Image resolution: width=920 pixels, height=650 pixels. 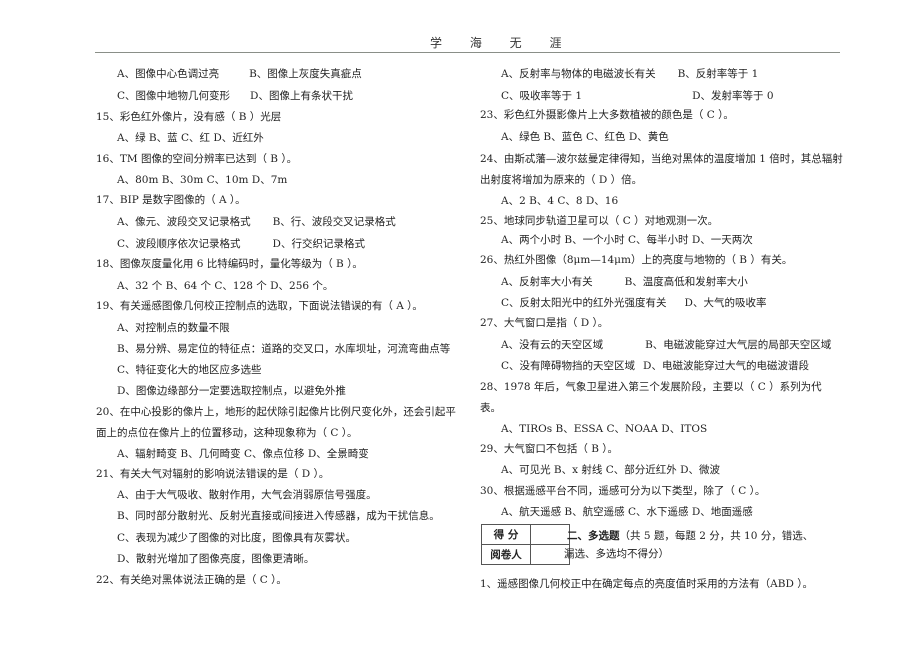 What do you see at coordinates (646, 584) in the screenshot?
I see `question-line: 1、遥感图像几何校正中在确定每点的亮度值时采用的方法有（ABD ）。` at bounding box center [646, 584].